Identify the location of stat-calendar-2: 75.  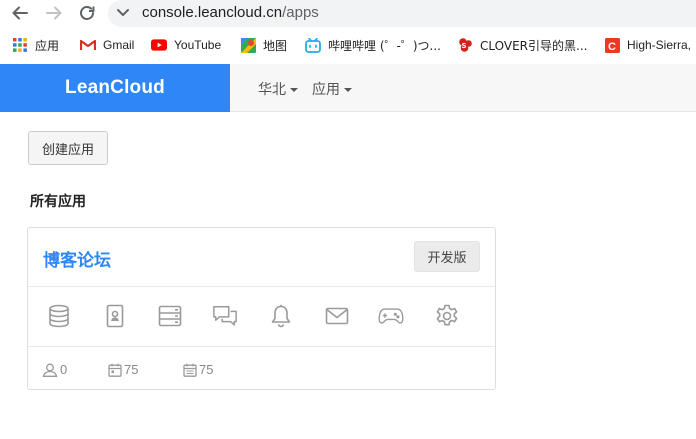
(198, 369).